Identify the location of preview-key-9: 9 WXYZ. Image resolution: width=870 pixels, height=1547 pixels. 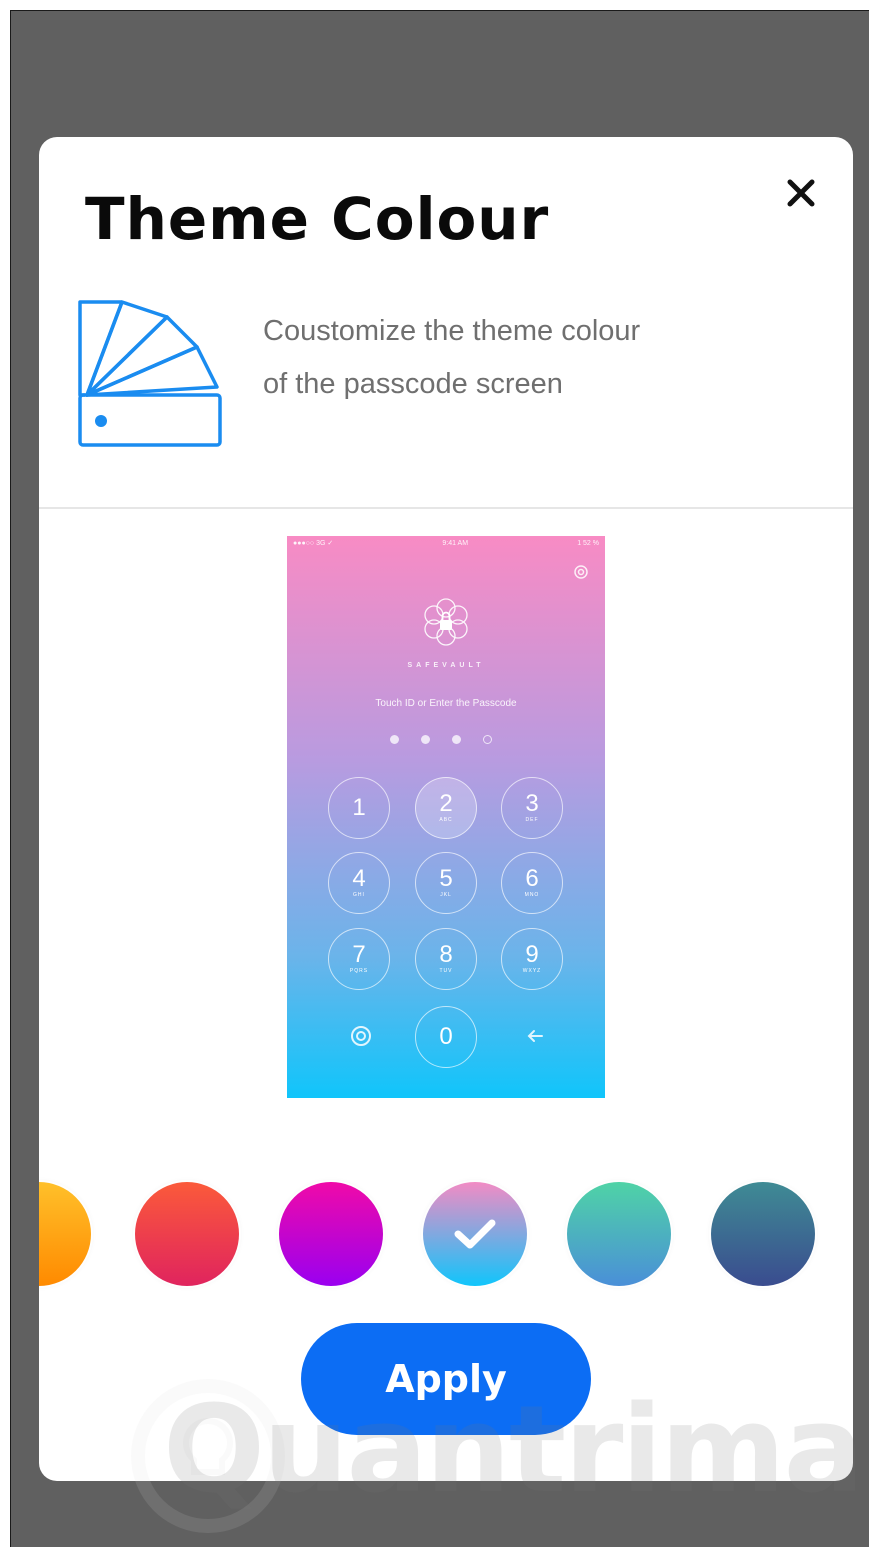
(532, 959).